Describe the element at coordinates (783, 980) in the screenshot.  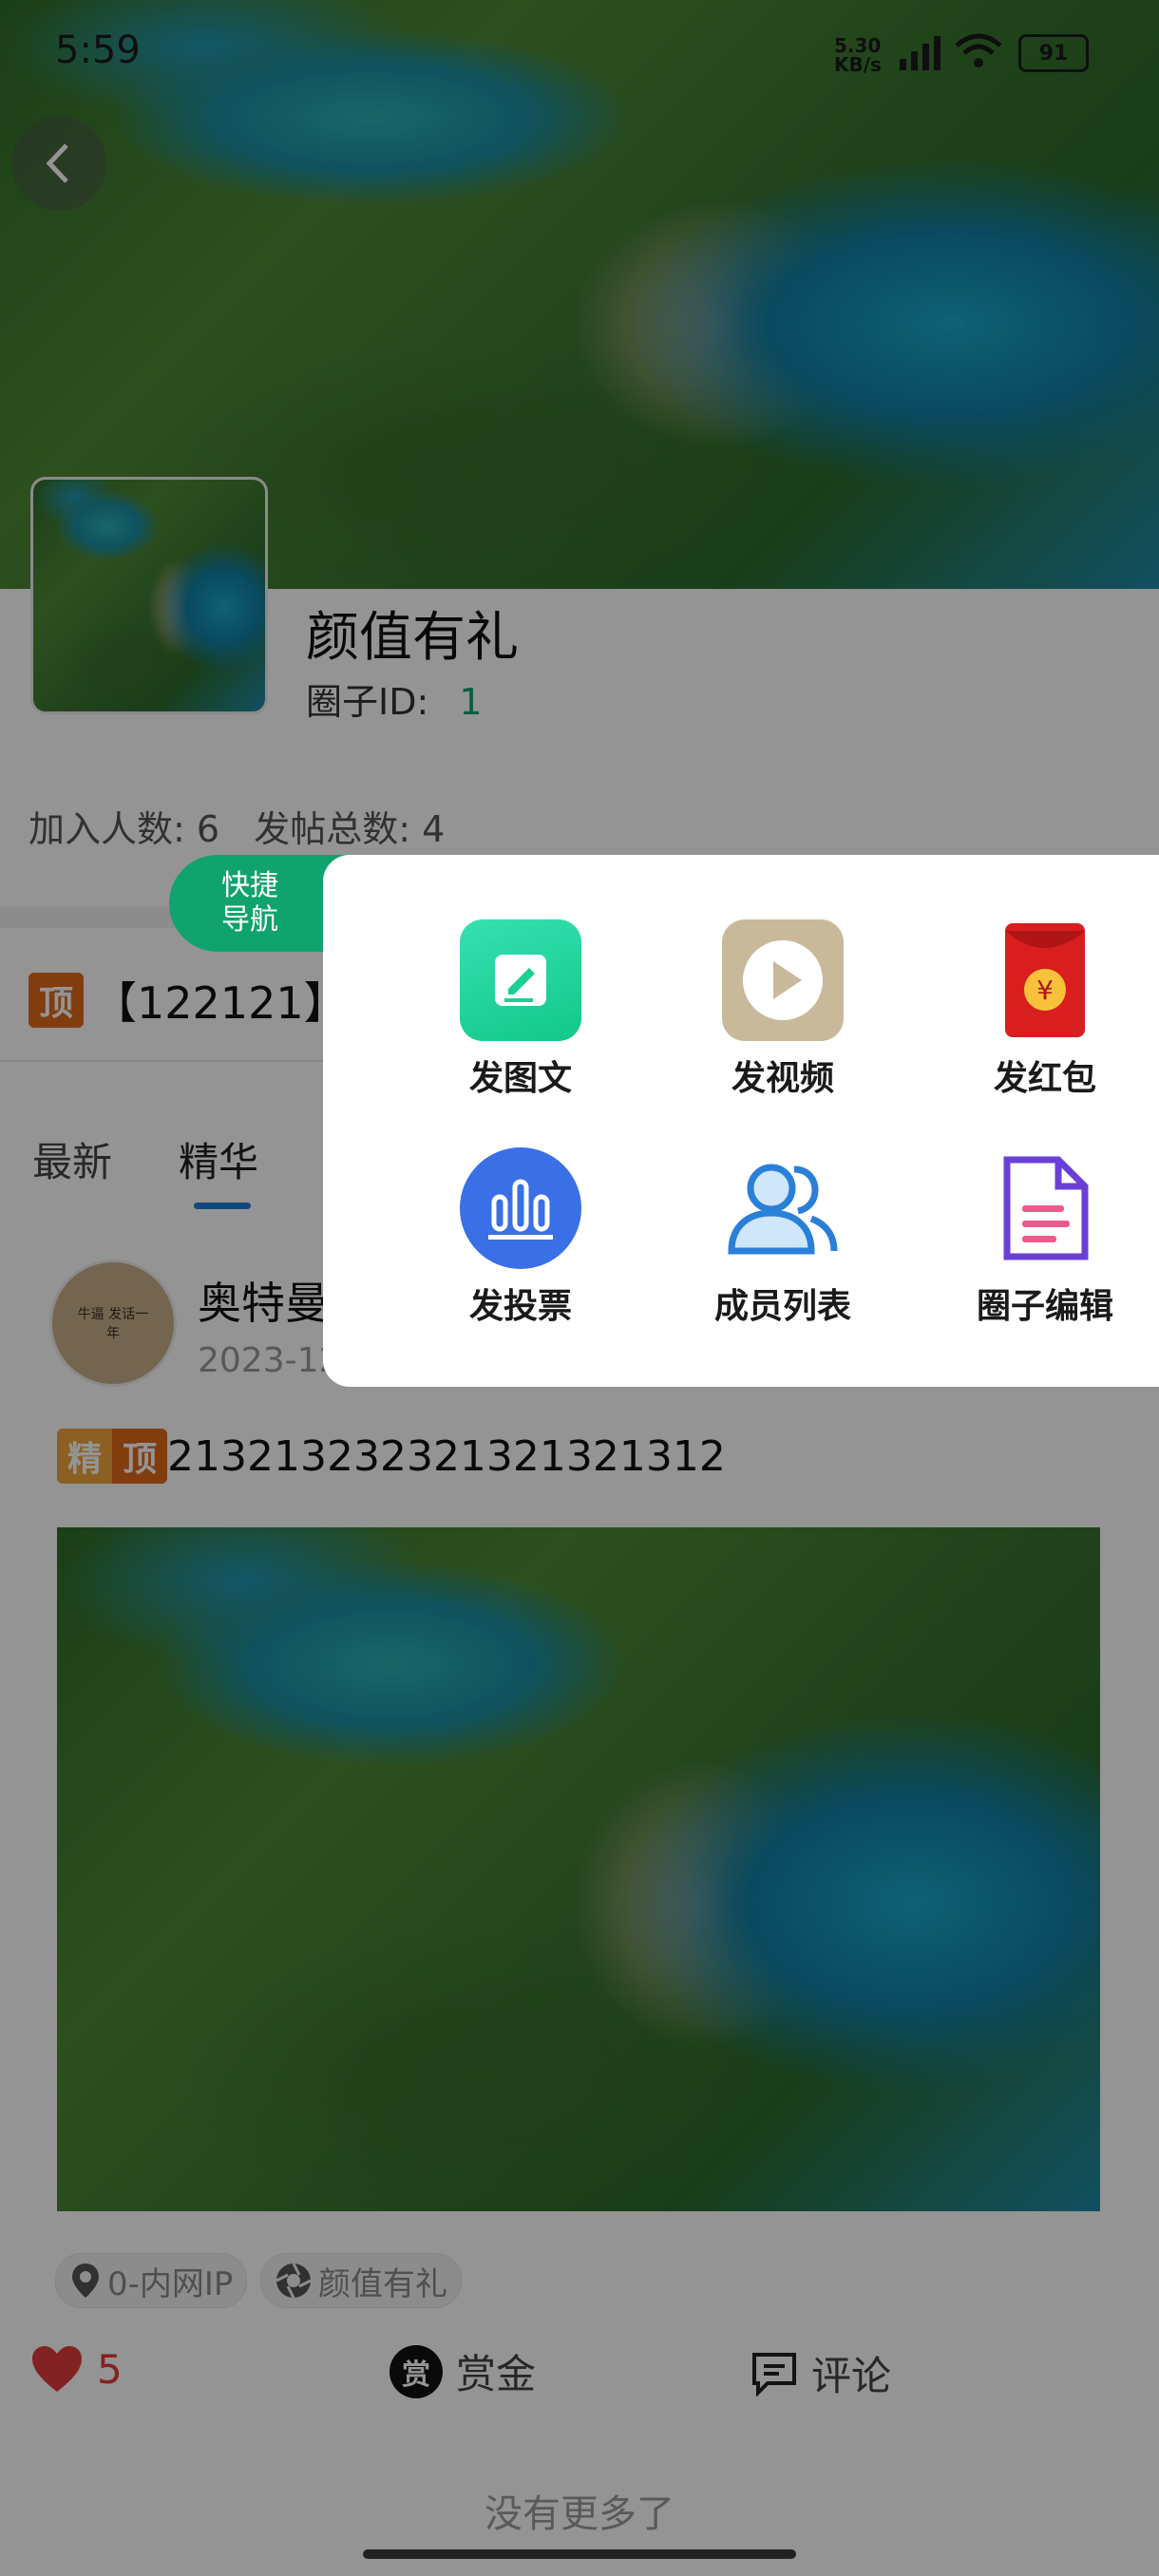
I see `video-play-icon` at that location.